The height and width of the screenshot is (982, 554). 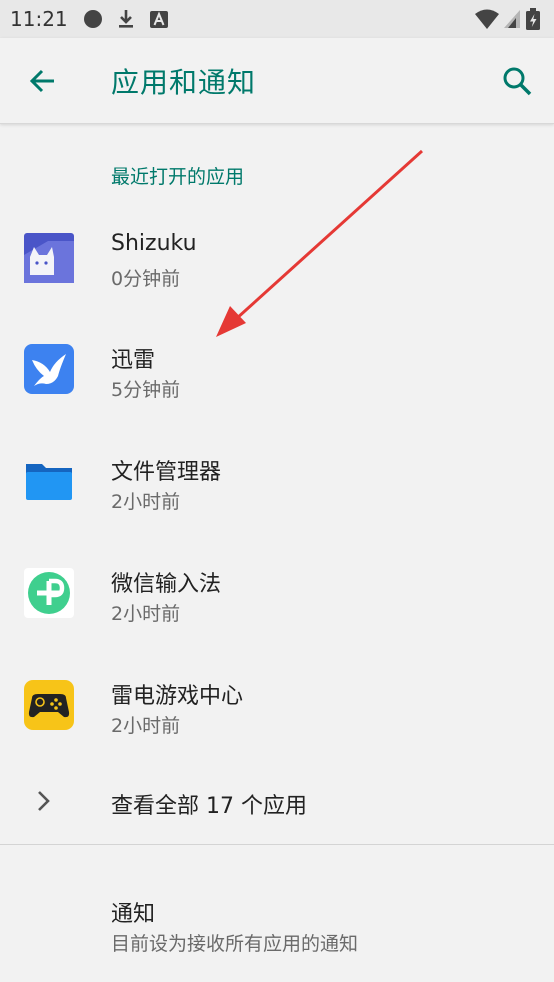 I want to click on recent-app-item-leidian-game-center: 雷电游戏中心 2小时前, so click(x=277, y=705).